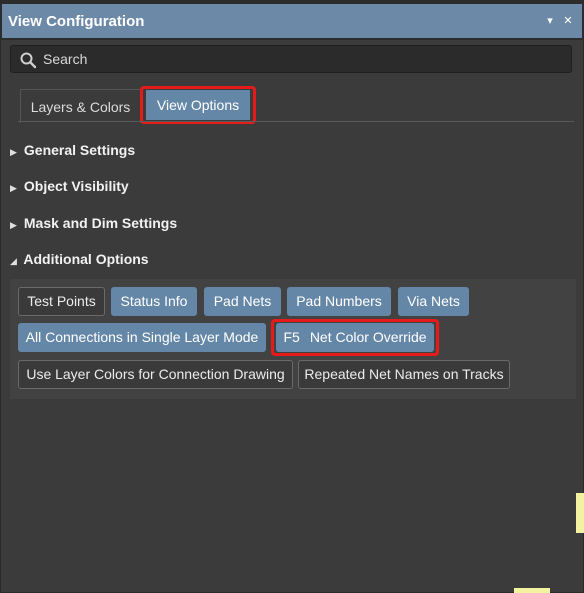 This screenshot has width=584, height=593. Describe the element at coordinates (142, 337) in the screenshot. I see `all-connections-single-layer-toggle: All Connections in Single Layer Mode` at that location.